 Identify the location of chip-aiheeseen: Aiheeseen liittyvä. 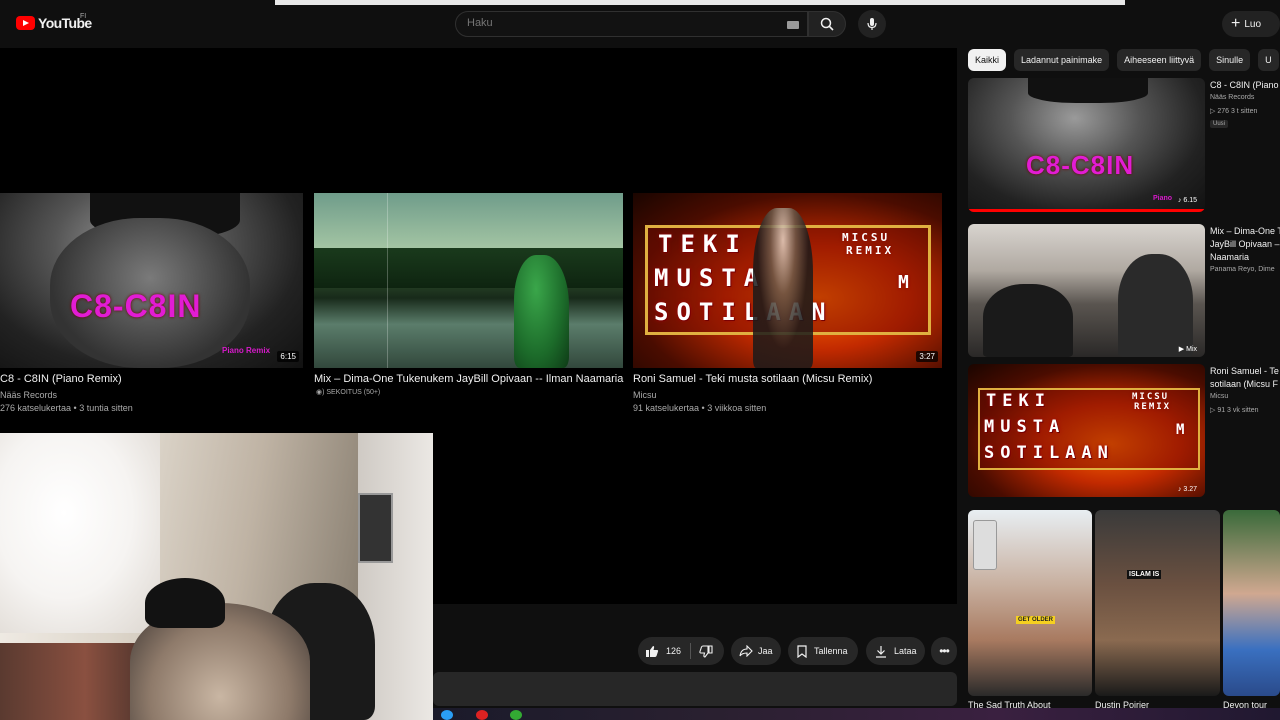
(1159, 60).